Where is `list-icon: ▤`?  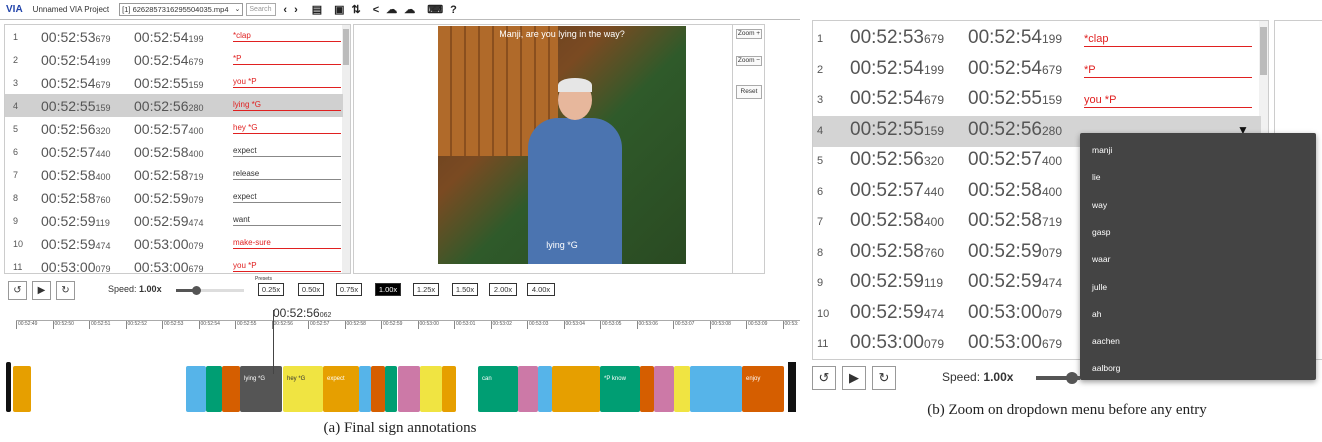
list-icon: ▤ is located at coordinates (317, 9).